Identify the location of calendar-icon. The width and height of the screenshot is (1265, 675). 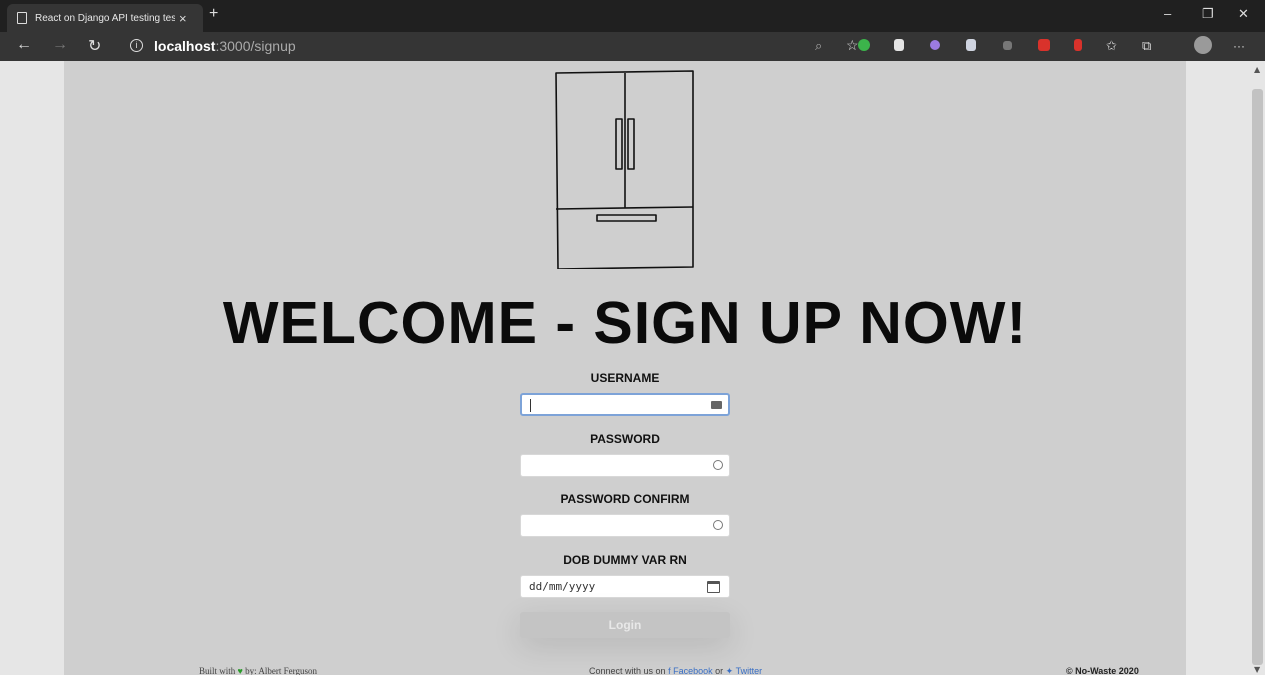
(713, 587).